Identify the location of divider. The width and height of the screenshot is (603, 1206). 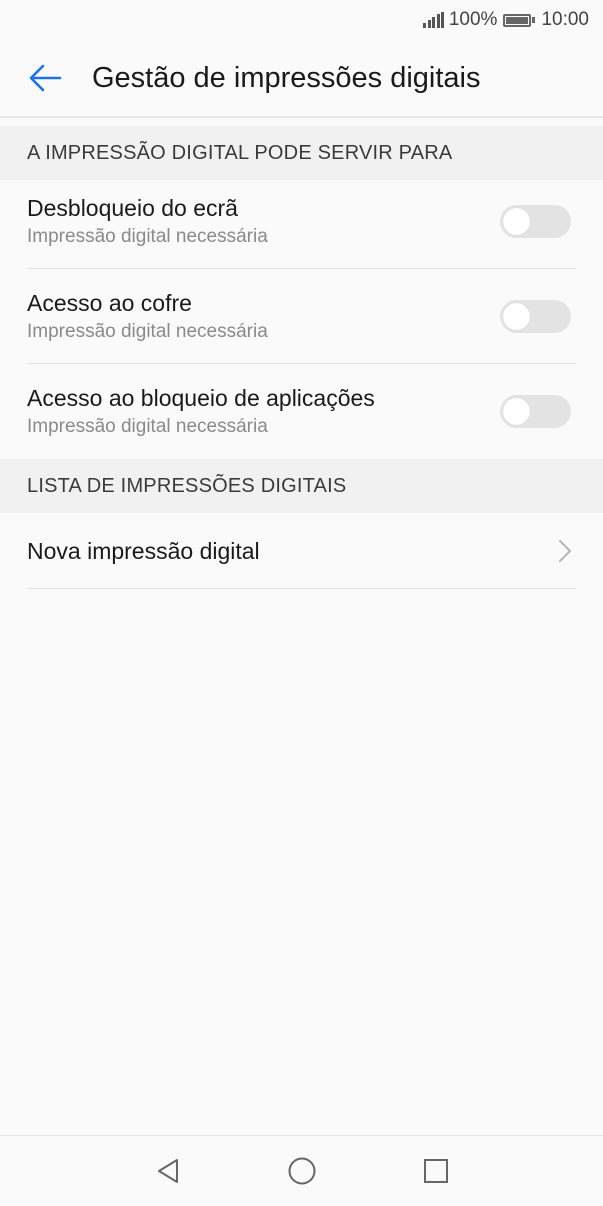
(301, 588).